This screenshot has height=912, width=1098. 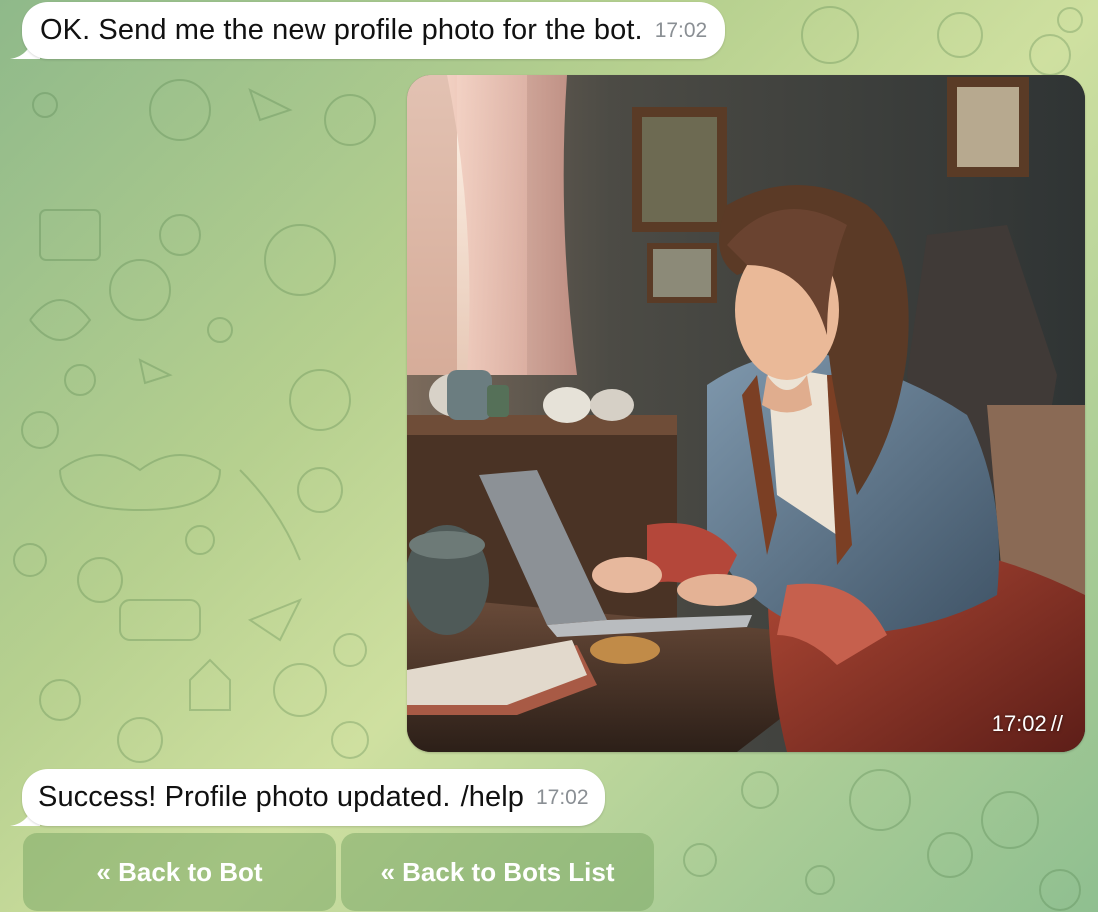 I want to click on button-label: « Back to Bot, so click(x=179, y=871).